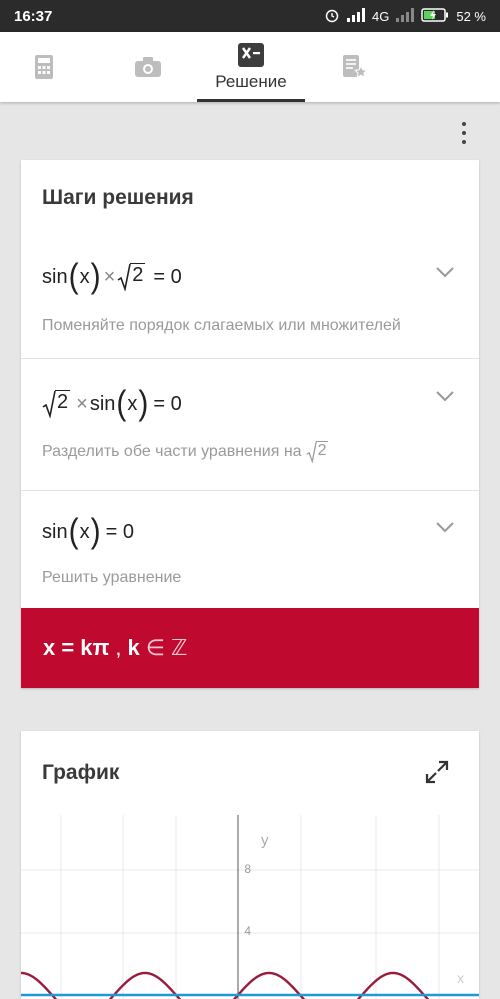  Describe the element at coordinates (166, 647) in the screenshot. I see `answer-membership: ∈ ℤ` at that location.